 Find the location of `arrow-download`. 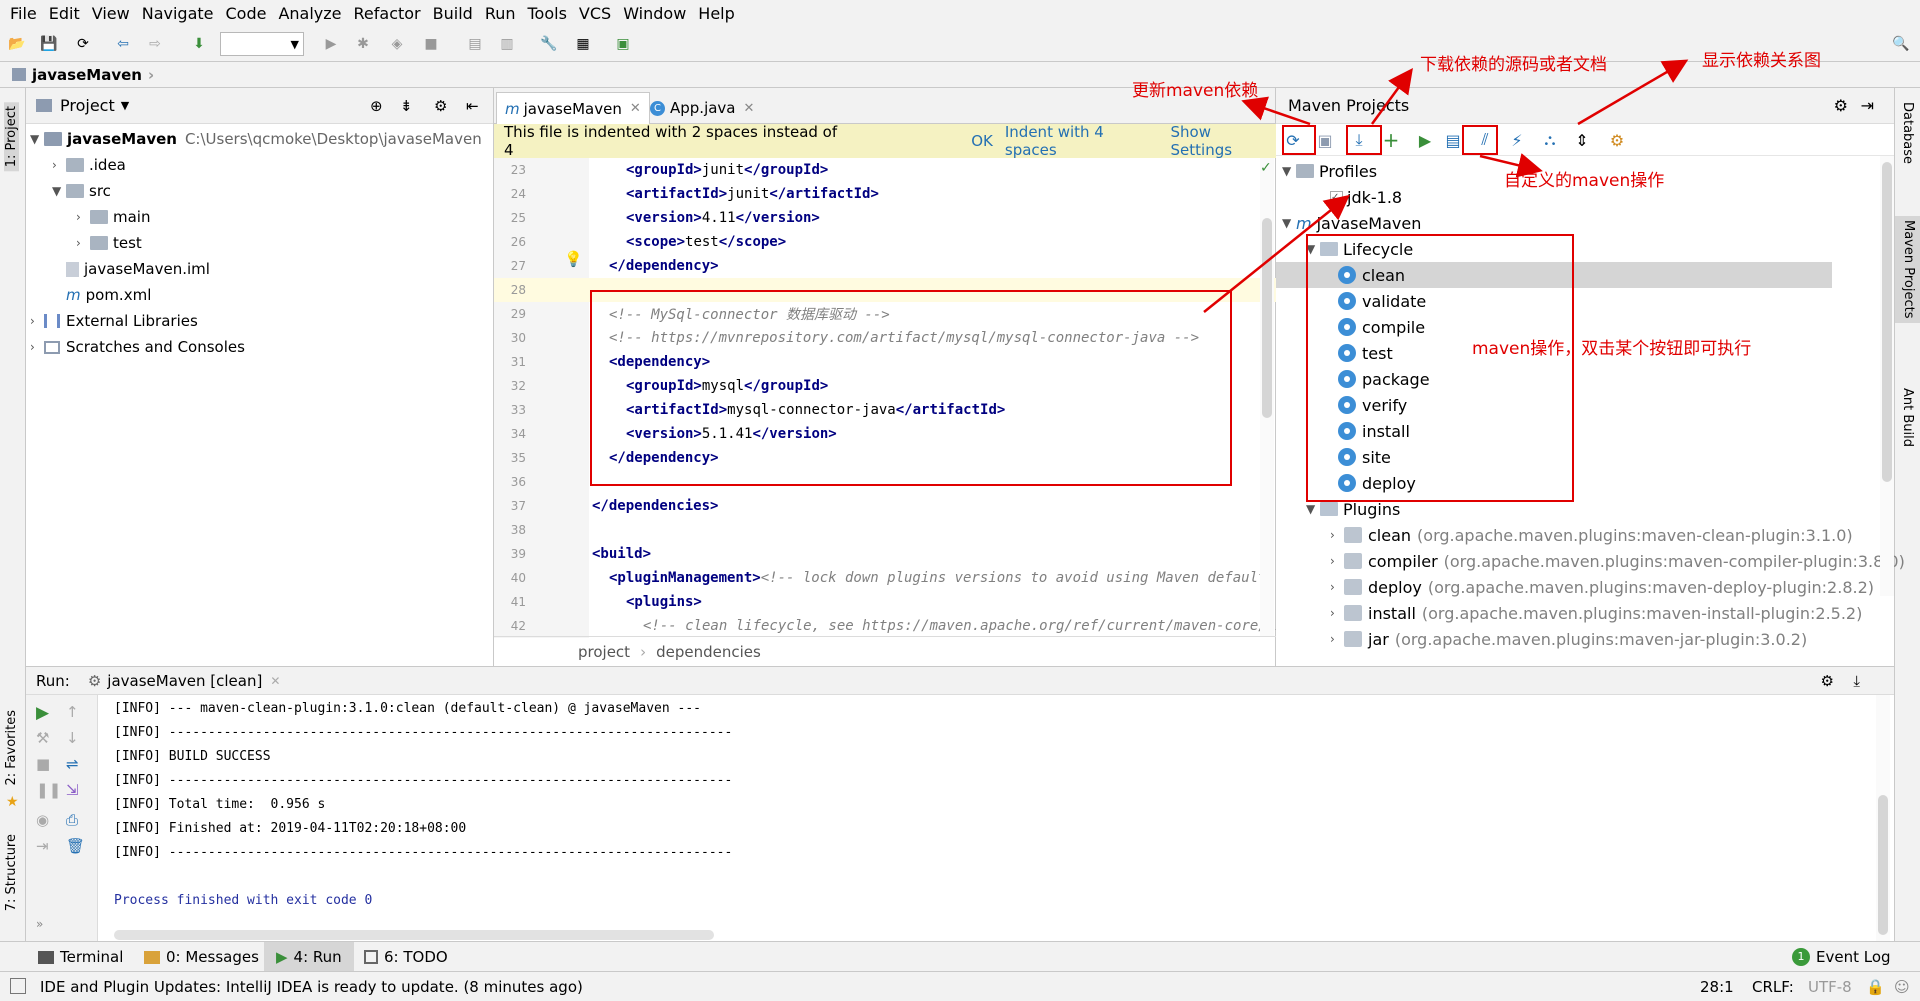

arrow-download is located at coordinates (1391, 96).